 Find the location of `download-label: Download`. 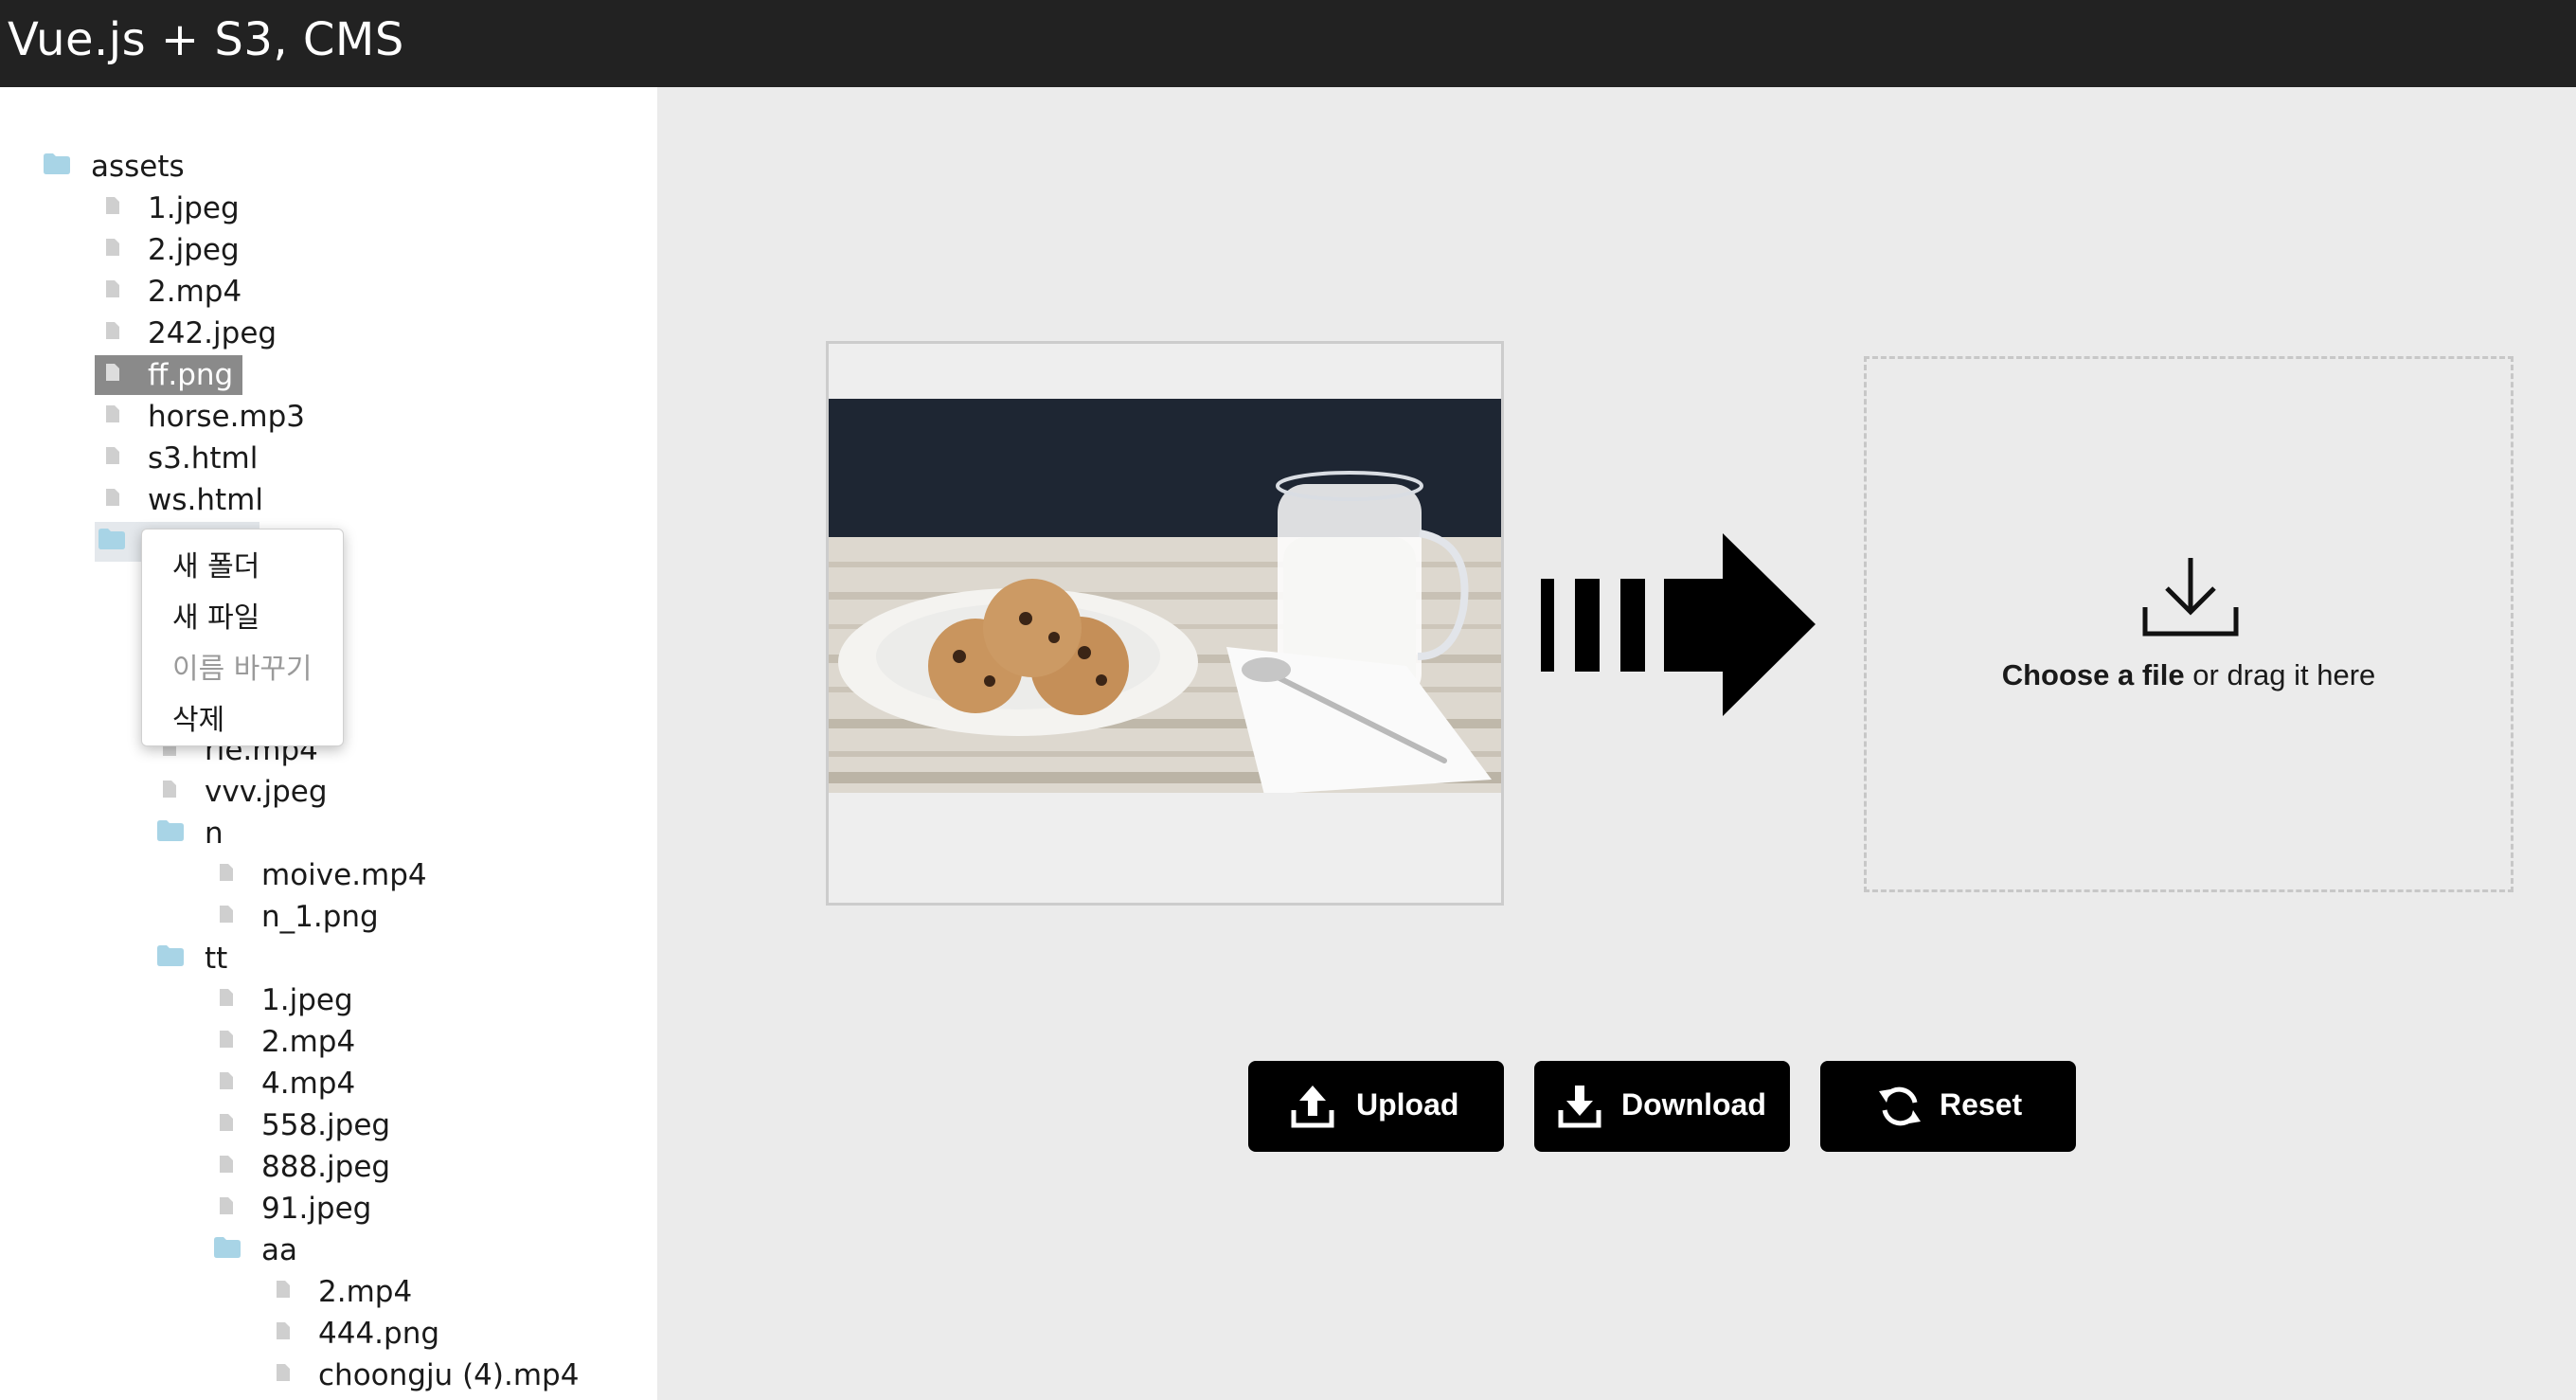

download-label: Download is located at coordinates (1693, 1104).